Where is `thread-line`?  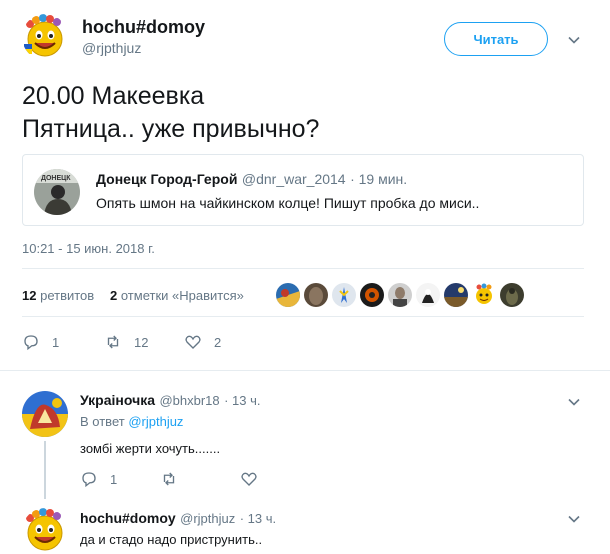
thread-line is located at coordinates (45, 470).